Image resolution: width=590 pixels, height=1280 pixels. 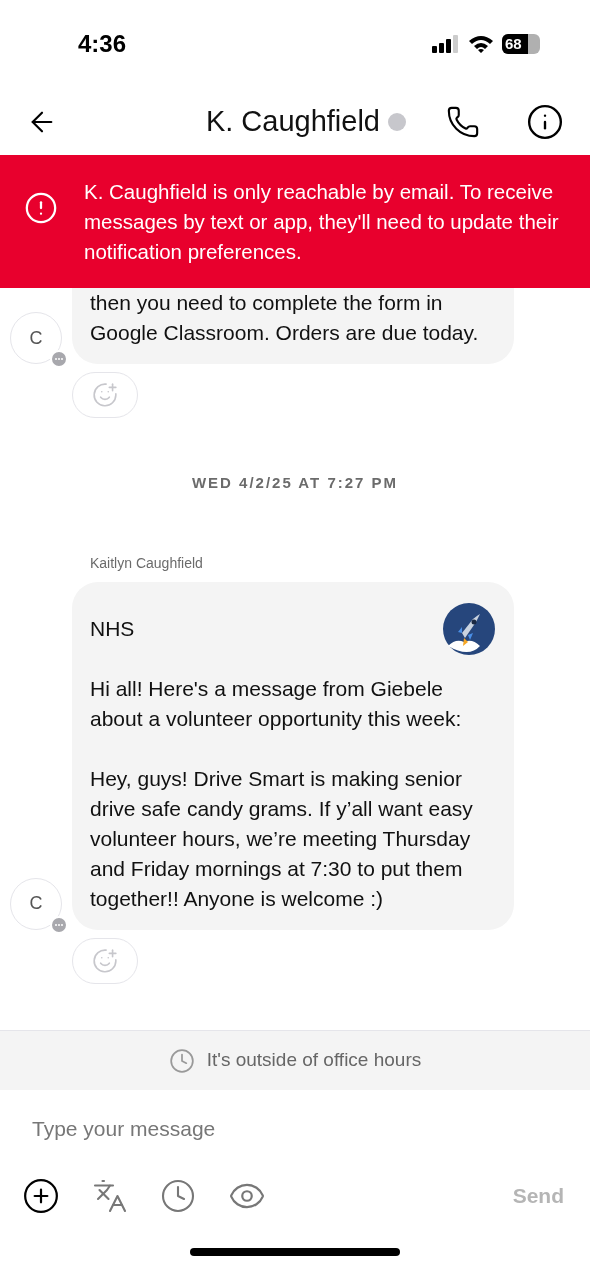 I want to click on message-input: Type your message, so click(x=295, y=1129).